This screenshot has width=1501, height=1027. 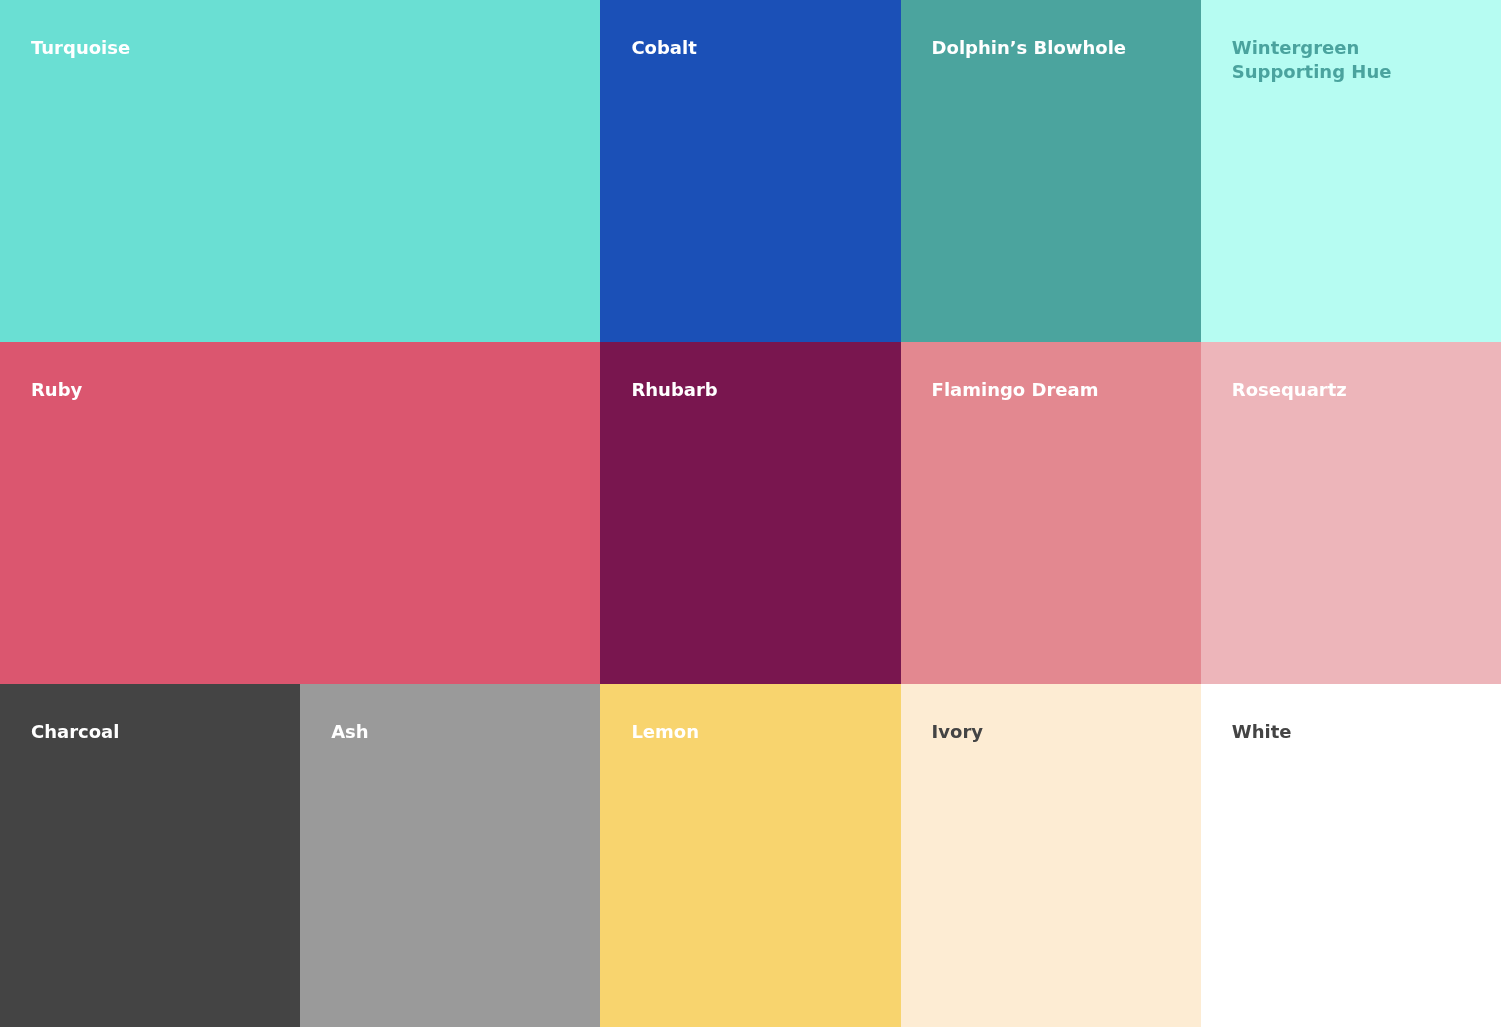 What do you see at coordinates (1312, 60) in the screenshot?
I see `swatch-label: Wintergreen Supporting Hue` at bounding box center [1312, 60].